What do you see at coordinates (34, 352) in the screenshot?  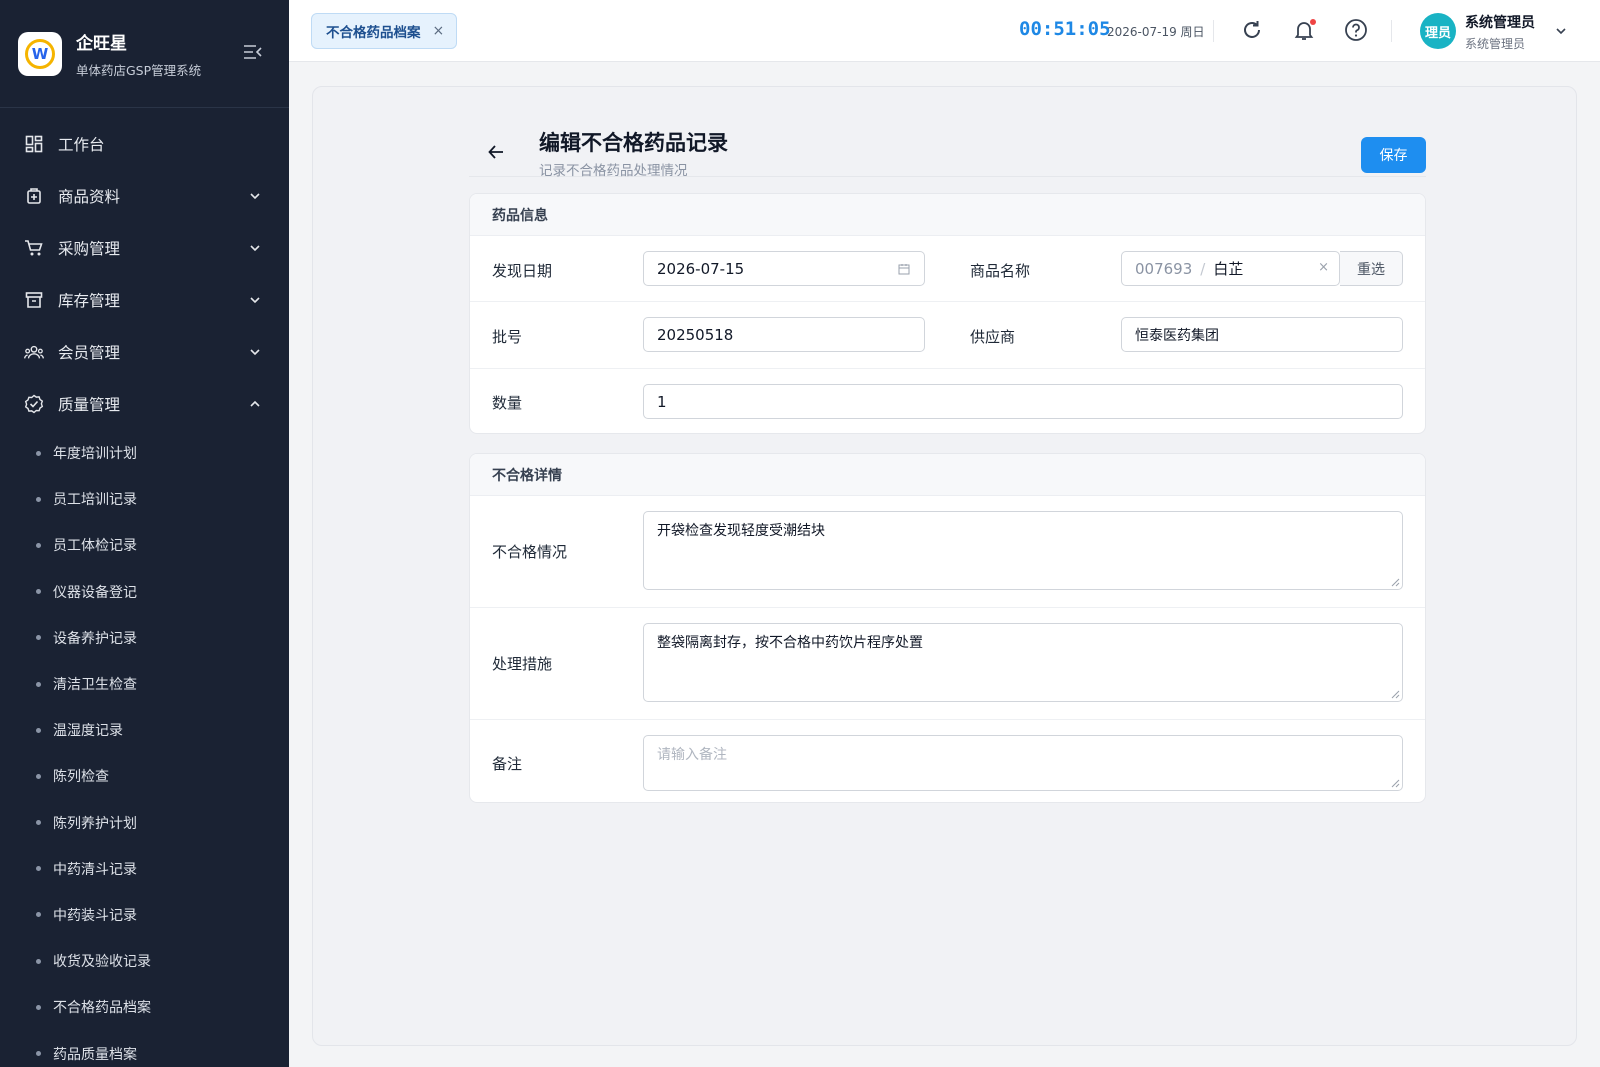 I see `users-icon` at bounding box center [34, 352].